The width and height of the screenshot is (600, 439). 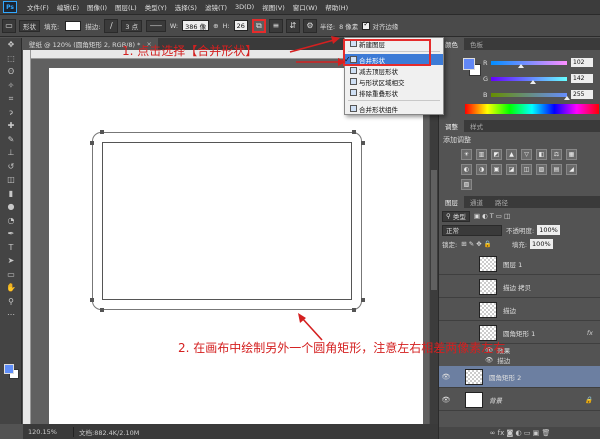 What do you see at coordinates (309, 25) in the screenshot?
I see `settings-gear-icon: ⚙` at bounding box center [309, 25].